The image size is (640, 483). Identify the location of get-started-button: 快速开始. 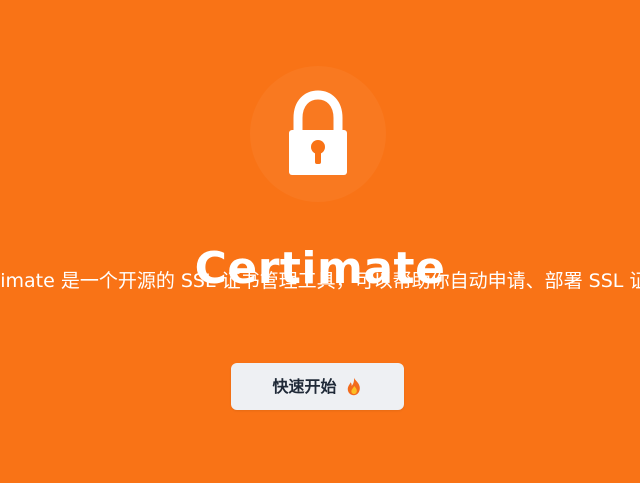
(317, 386).